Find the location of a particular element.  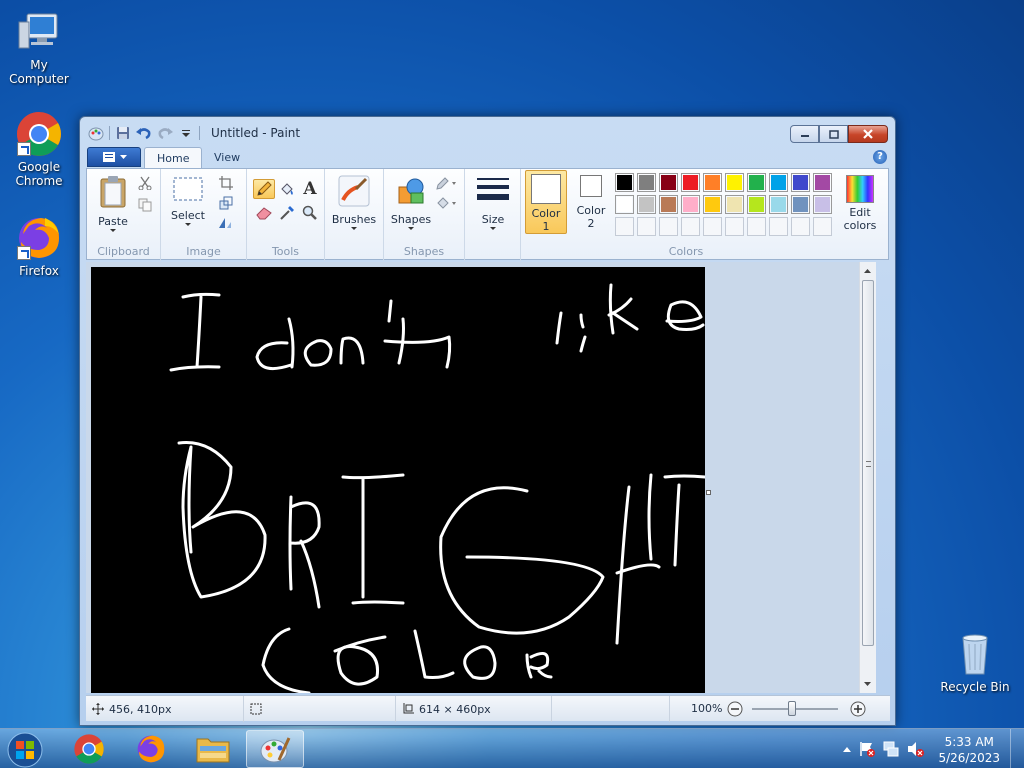

zoom-out-icon is located at coordinates (735, 709).